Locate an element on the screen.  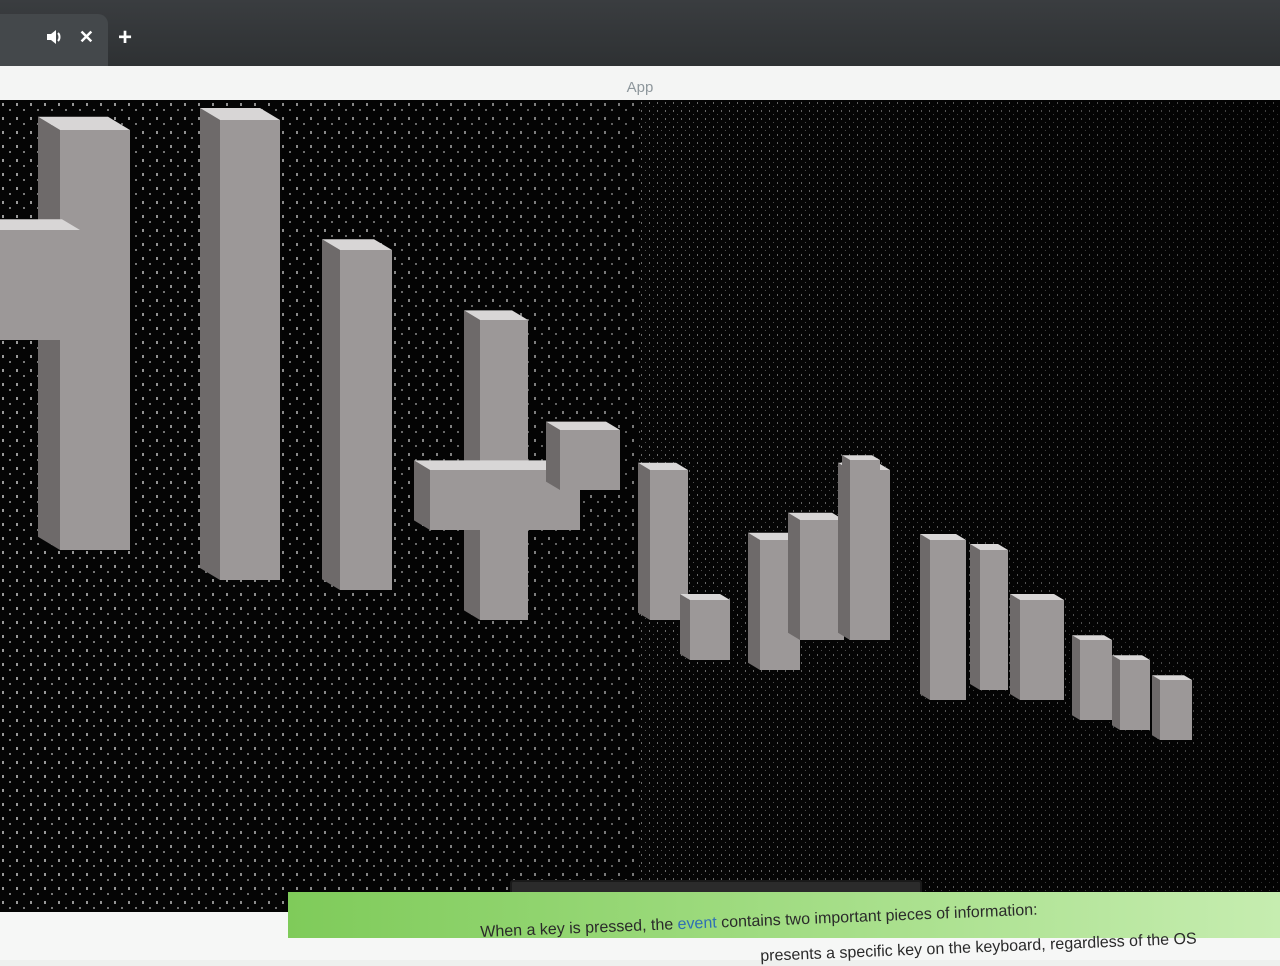
browser-tab-strip: ✕ + is located at coordinates (640, 33).